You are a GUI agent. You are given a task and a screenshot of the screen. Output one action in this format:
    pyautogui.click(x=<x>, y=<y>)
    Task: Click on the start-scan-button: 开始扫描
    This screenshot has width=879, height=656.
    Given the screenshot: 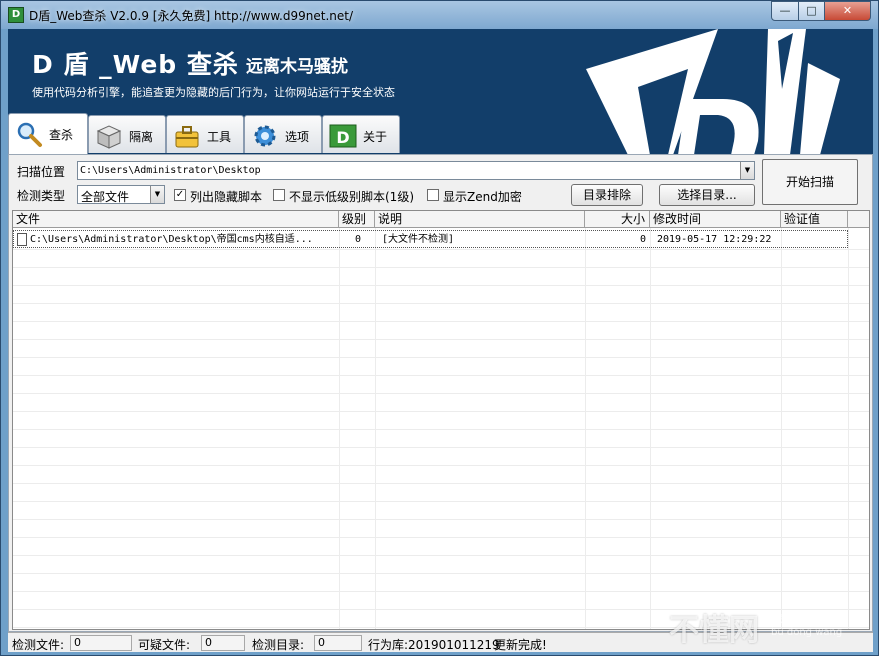 What is the action you would take?
    pyautogui.click(x=810, y=182)
    